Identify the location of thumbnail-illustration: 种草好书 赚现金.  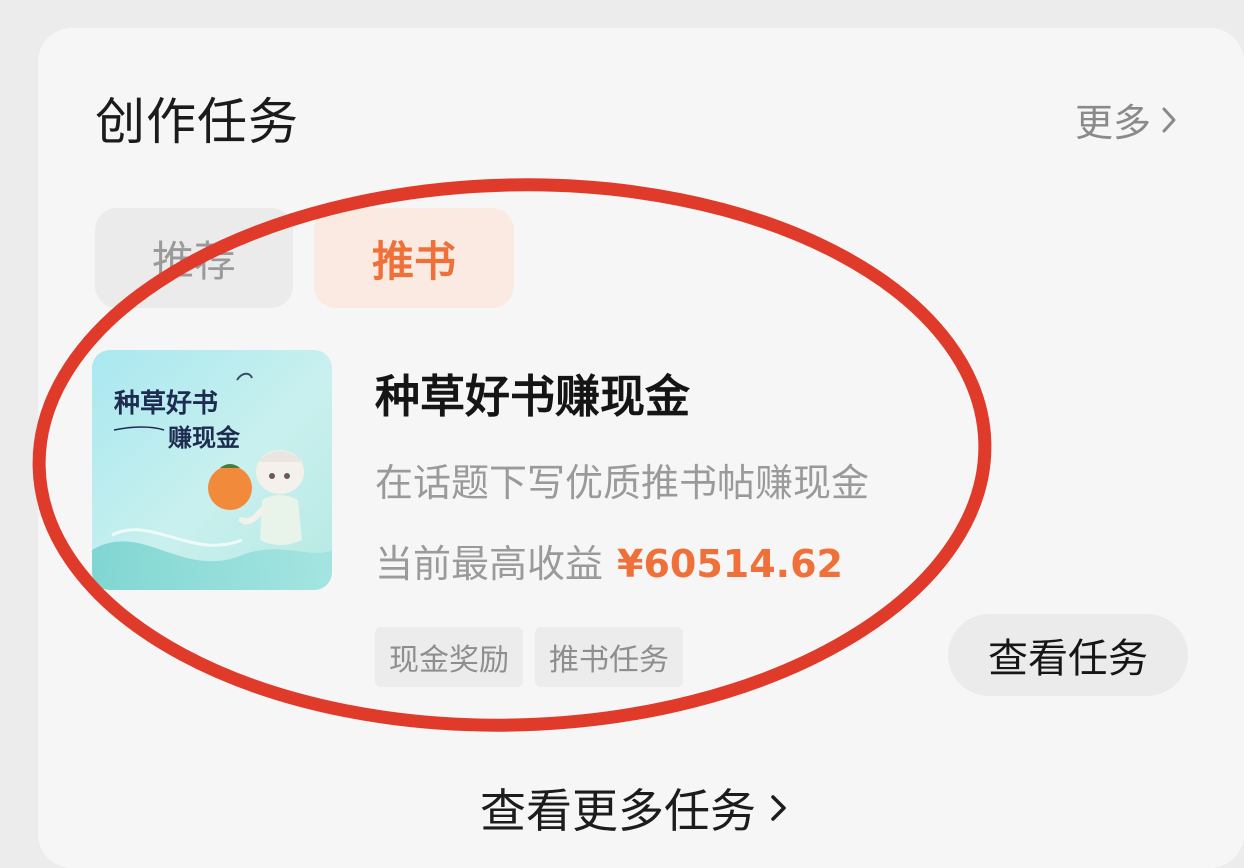
(212, 470).